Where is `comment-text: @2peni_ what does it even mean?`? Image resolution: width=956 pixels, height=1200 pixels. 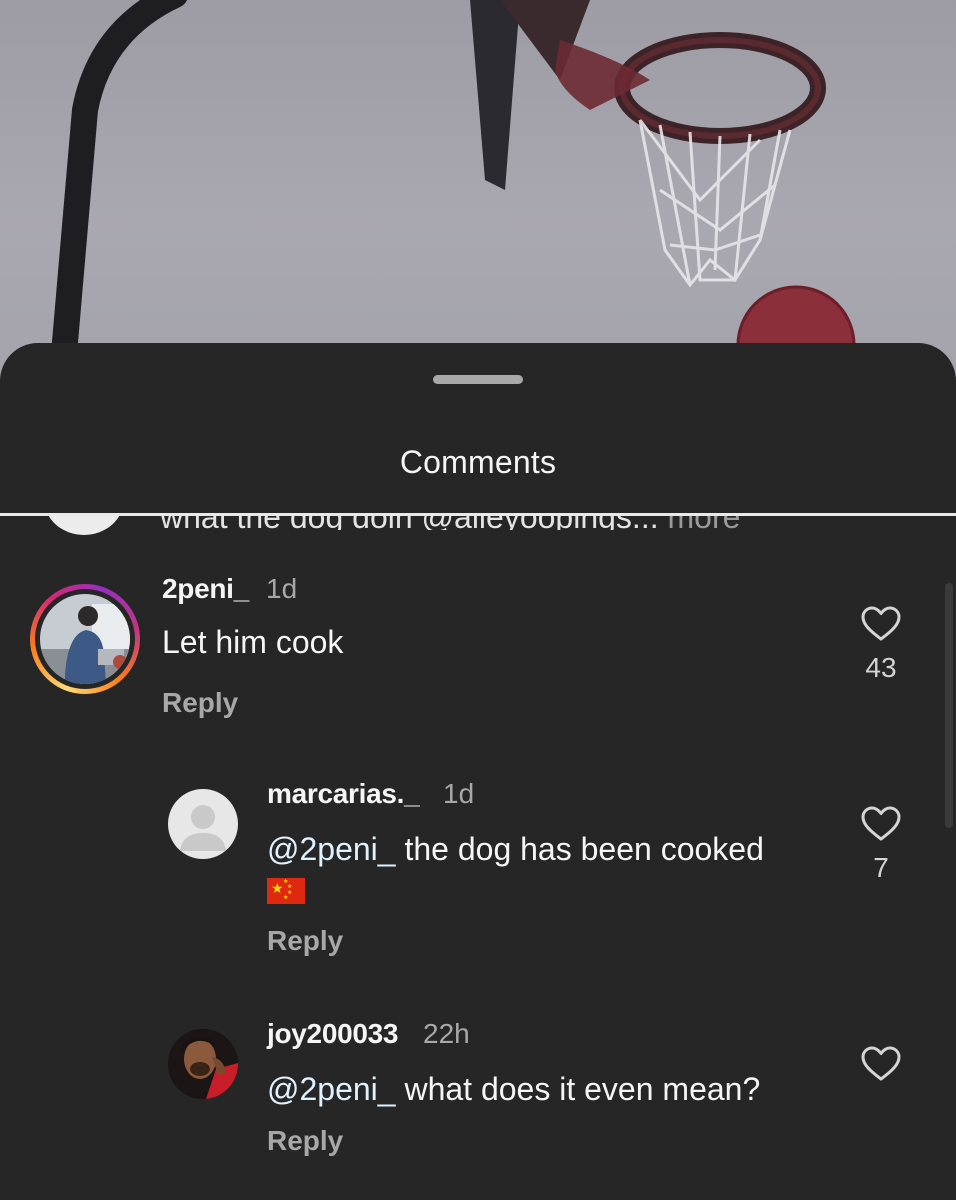 comment-text: @2peni_ what does it even mean? is located at coordinates (513, 1089).